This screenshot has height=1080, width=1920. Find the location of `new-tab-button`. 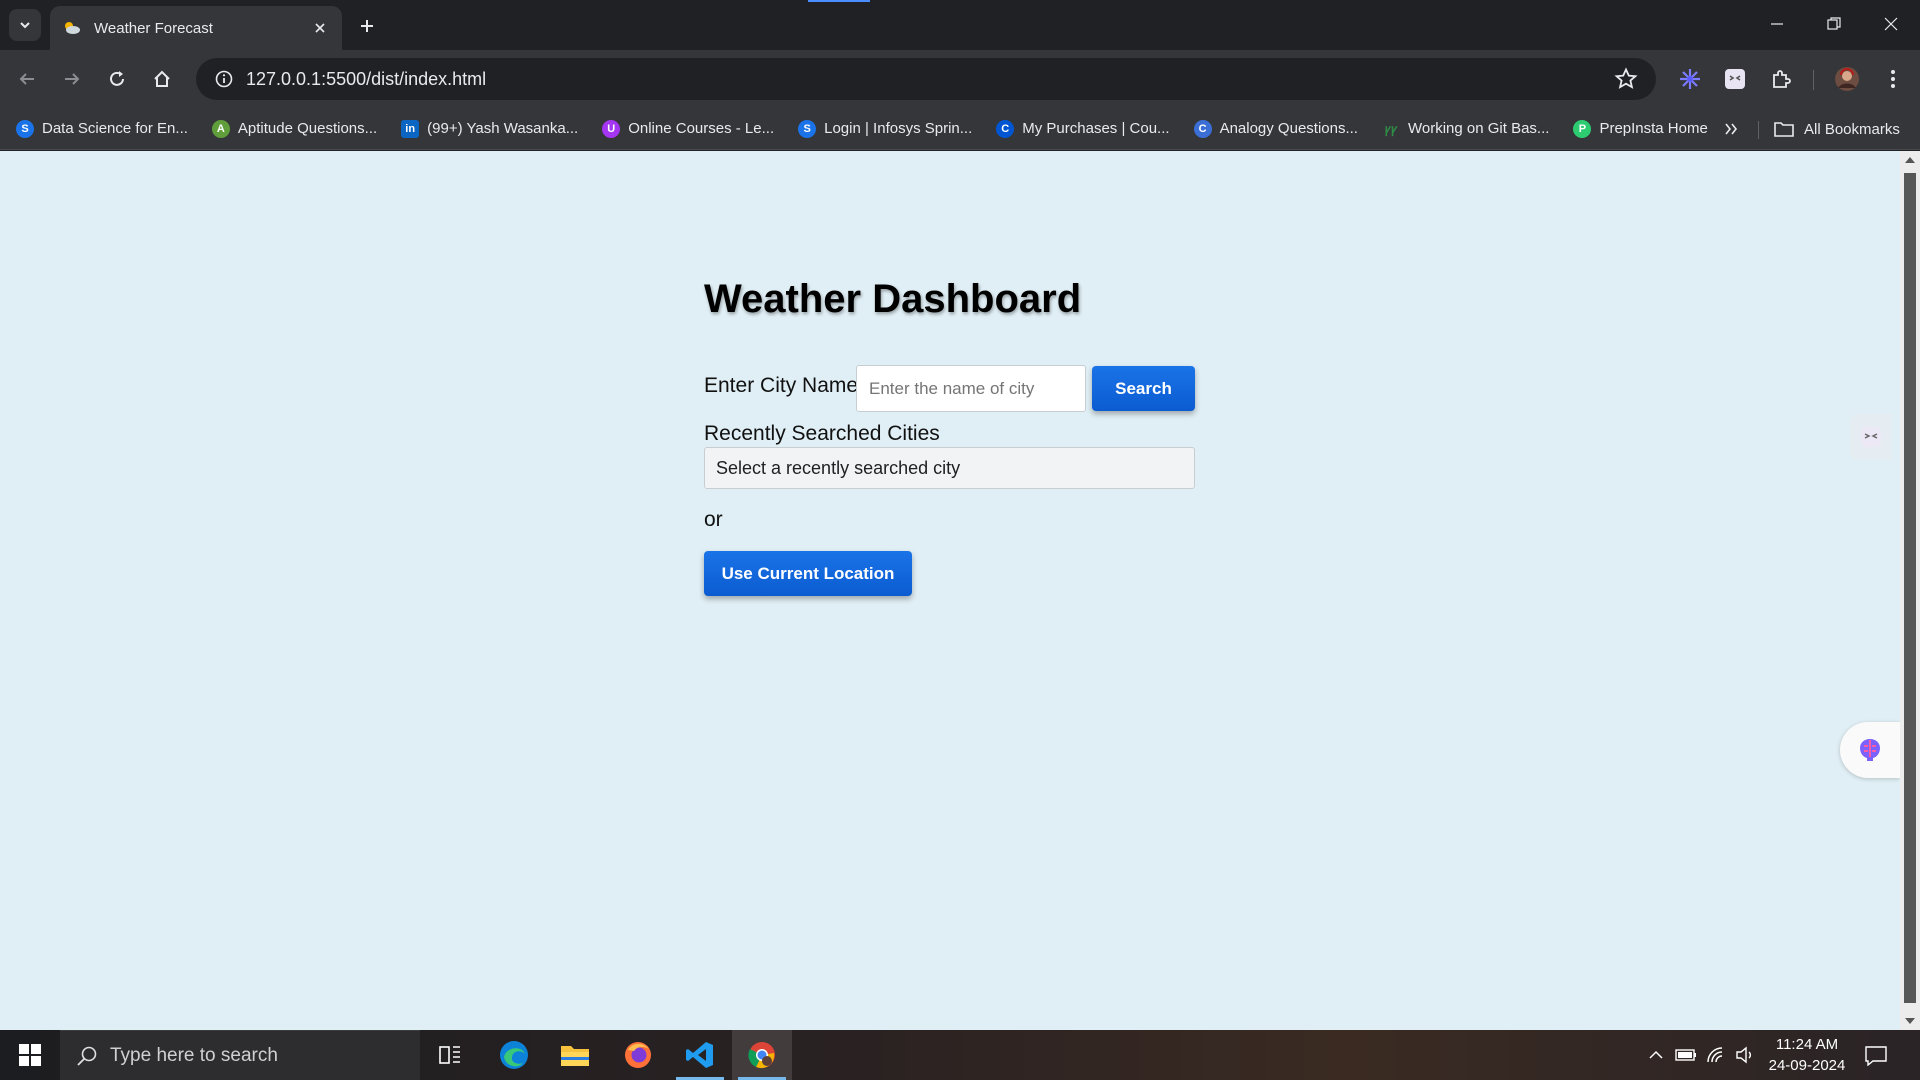

new-tab-button is located at coordinates (367, 26).